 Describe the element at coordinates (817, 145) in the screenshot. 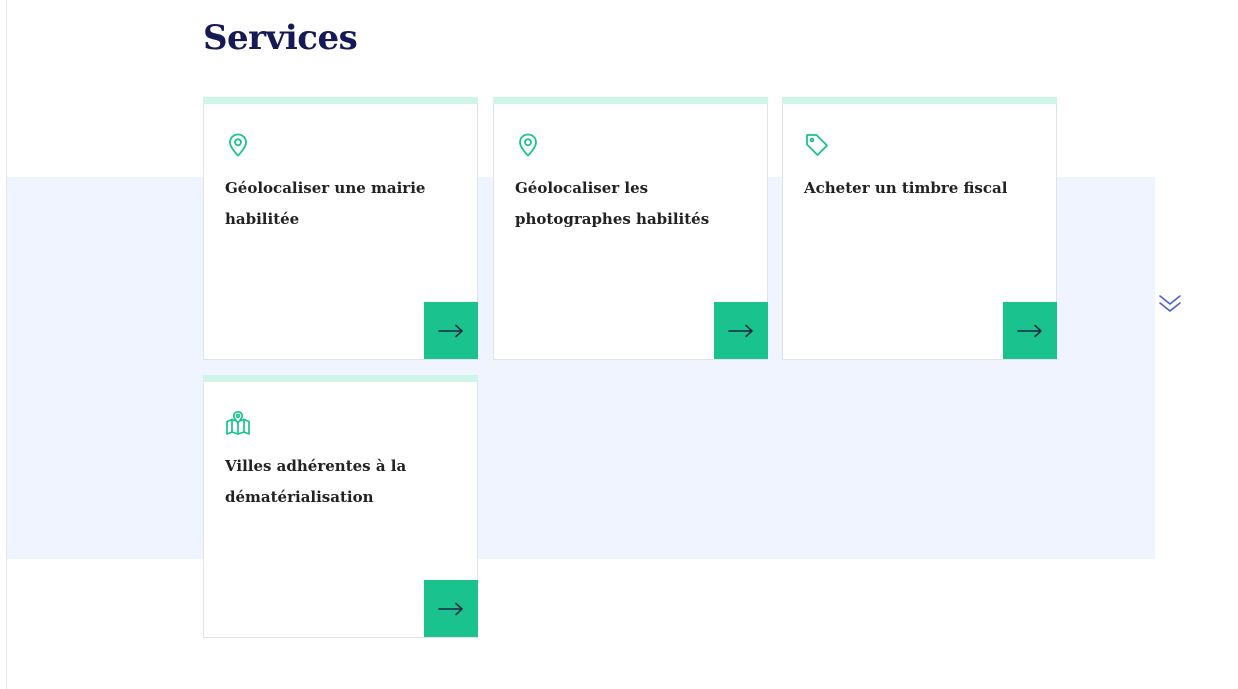

I see `price-tag-icon` at that location.